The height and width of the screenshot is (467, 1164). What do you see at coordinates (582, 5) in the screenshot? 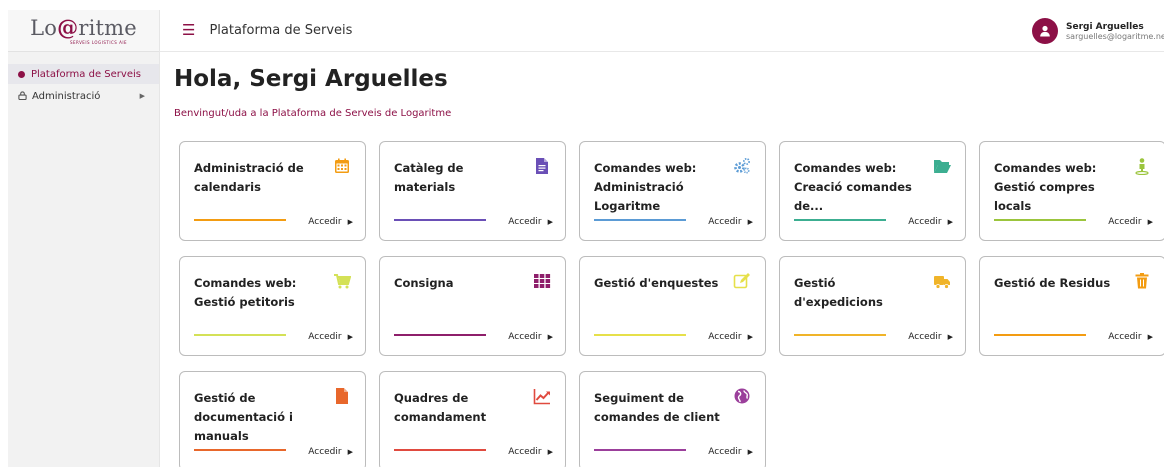
I see `top-line` at bounding box center [582, 5].